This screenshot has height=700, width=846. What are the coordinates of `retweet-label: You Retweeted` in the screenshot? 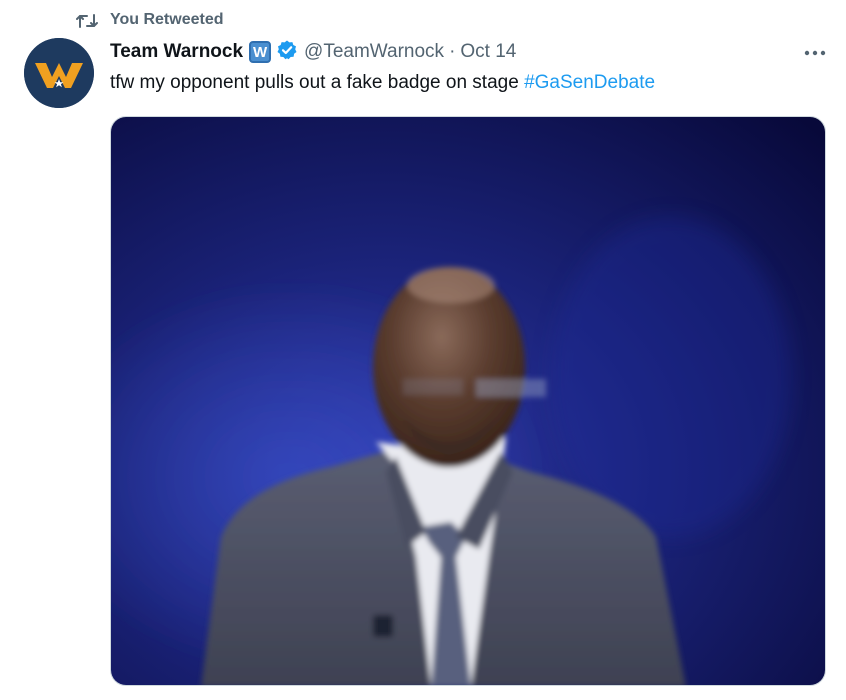 It's located at (167, 19).